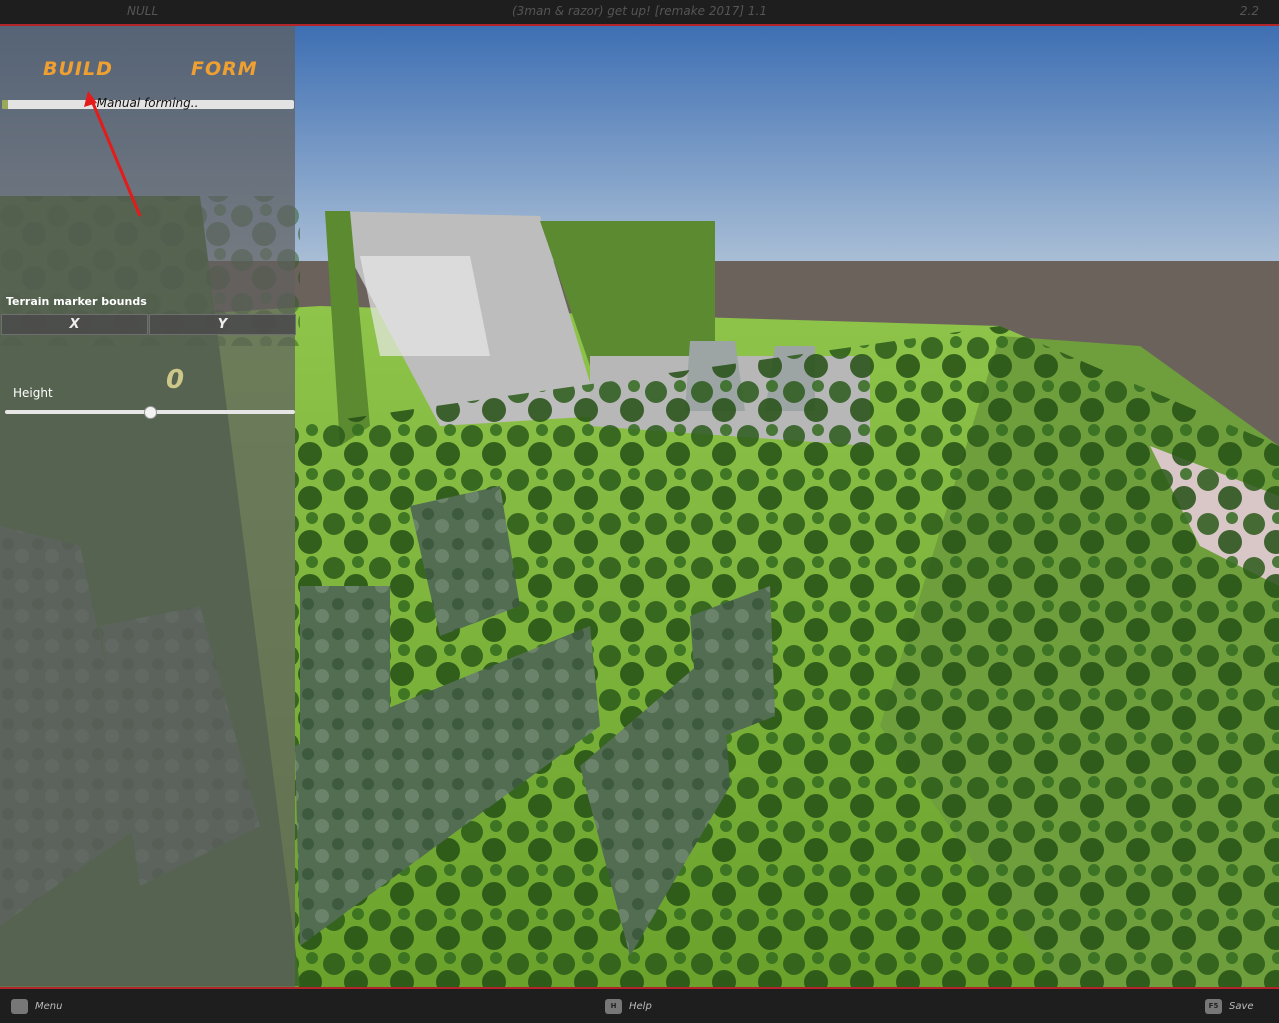 The height and width of the screenshot is (1023, 1279). I want to click on window-title: (3man & razor) get up! [remake 2017] 1.1, so click(639, 11).